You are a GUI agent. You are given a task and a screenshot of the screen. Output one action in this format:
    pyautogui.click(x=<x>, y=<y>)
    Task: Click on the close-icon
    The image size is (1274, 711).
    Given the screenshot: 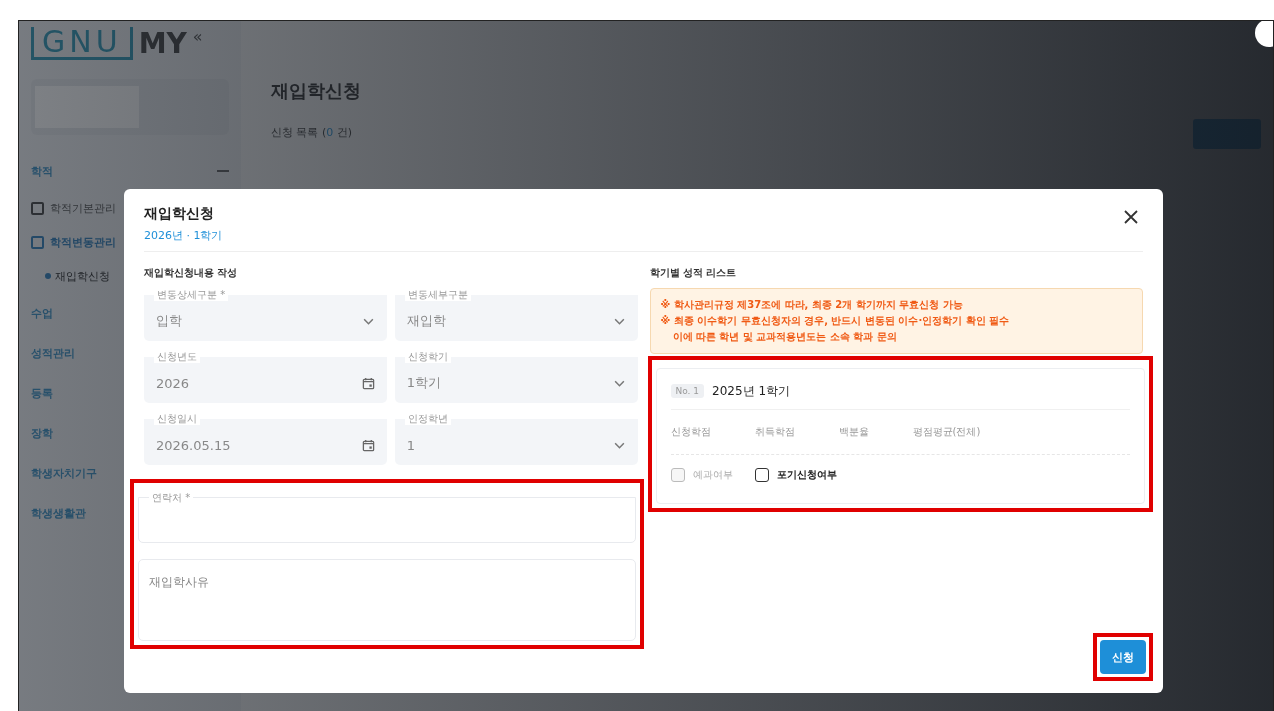 What is the action you would take?
    pyautogui.click(x=1131, y=217)
    